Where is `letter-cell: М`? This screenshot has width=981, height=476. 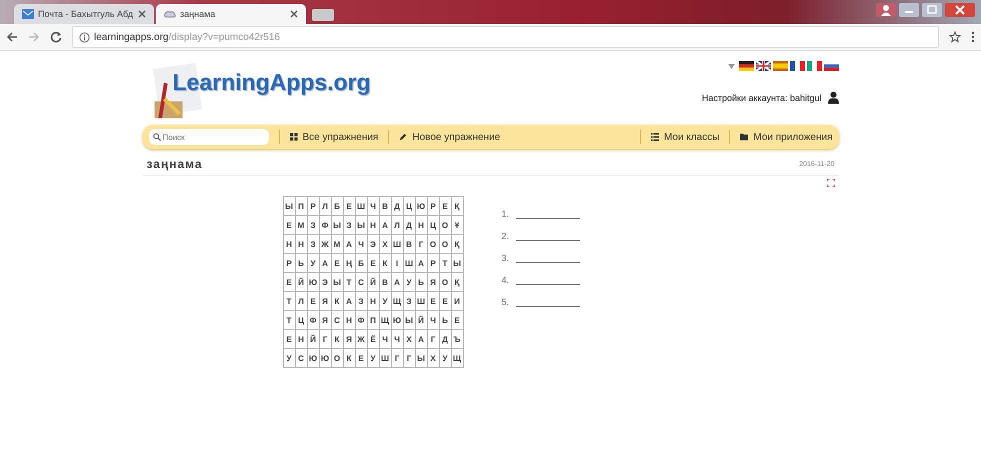
letter-cell: М is located at coordinates (337, 244).